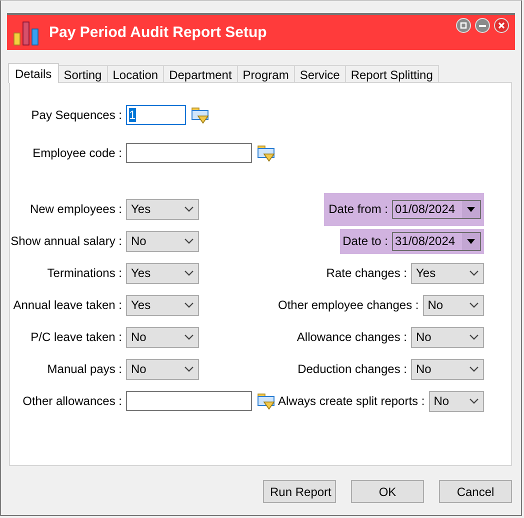 Image resolution: width=524 pixels, height=518 pixels. I want to click on bar-chart-icon, so click(26, 33).